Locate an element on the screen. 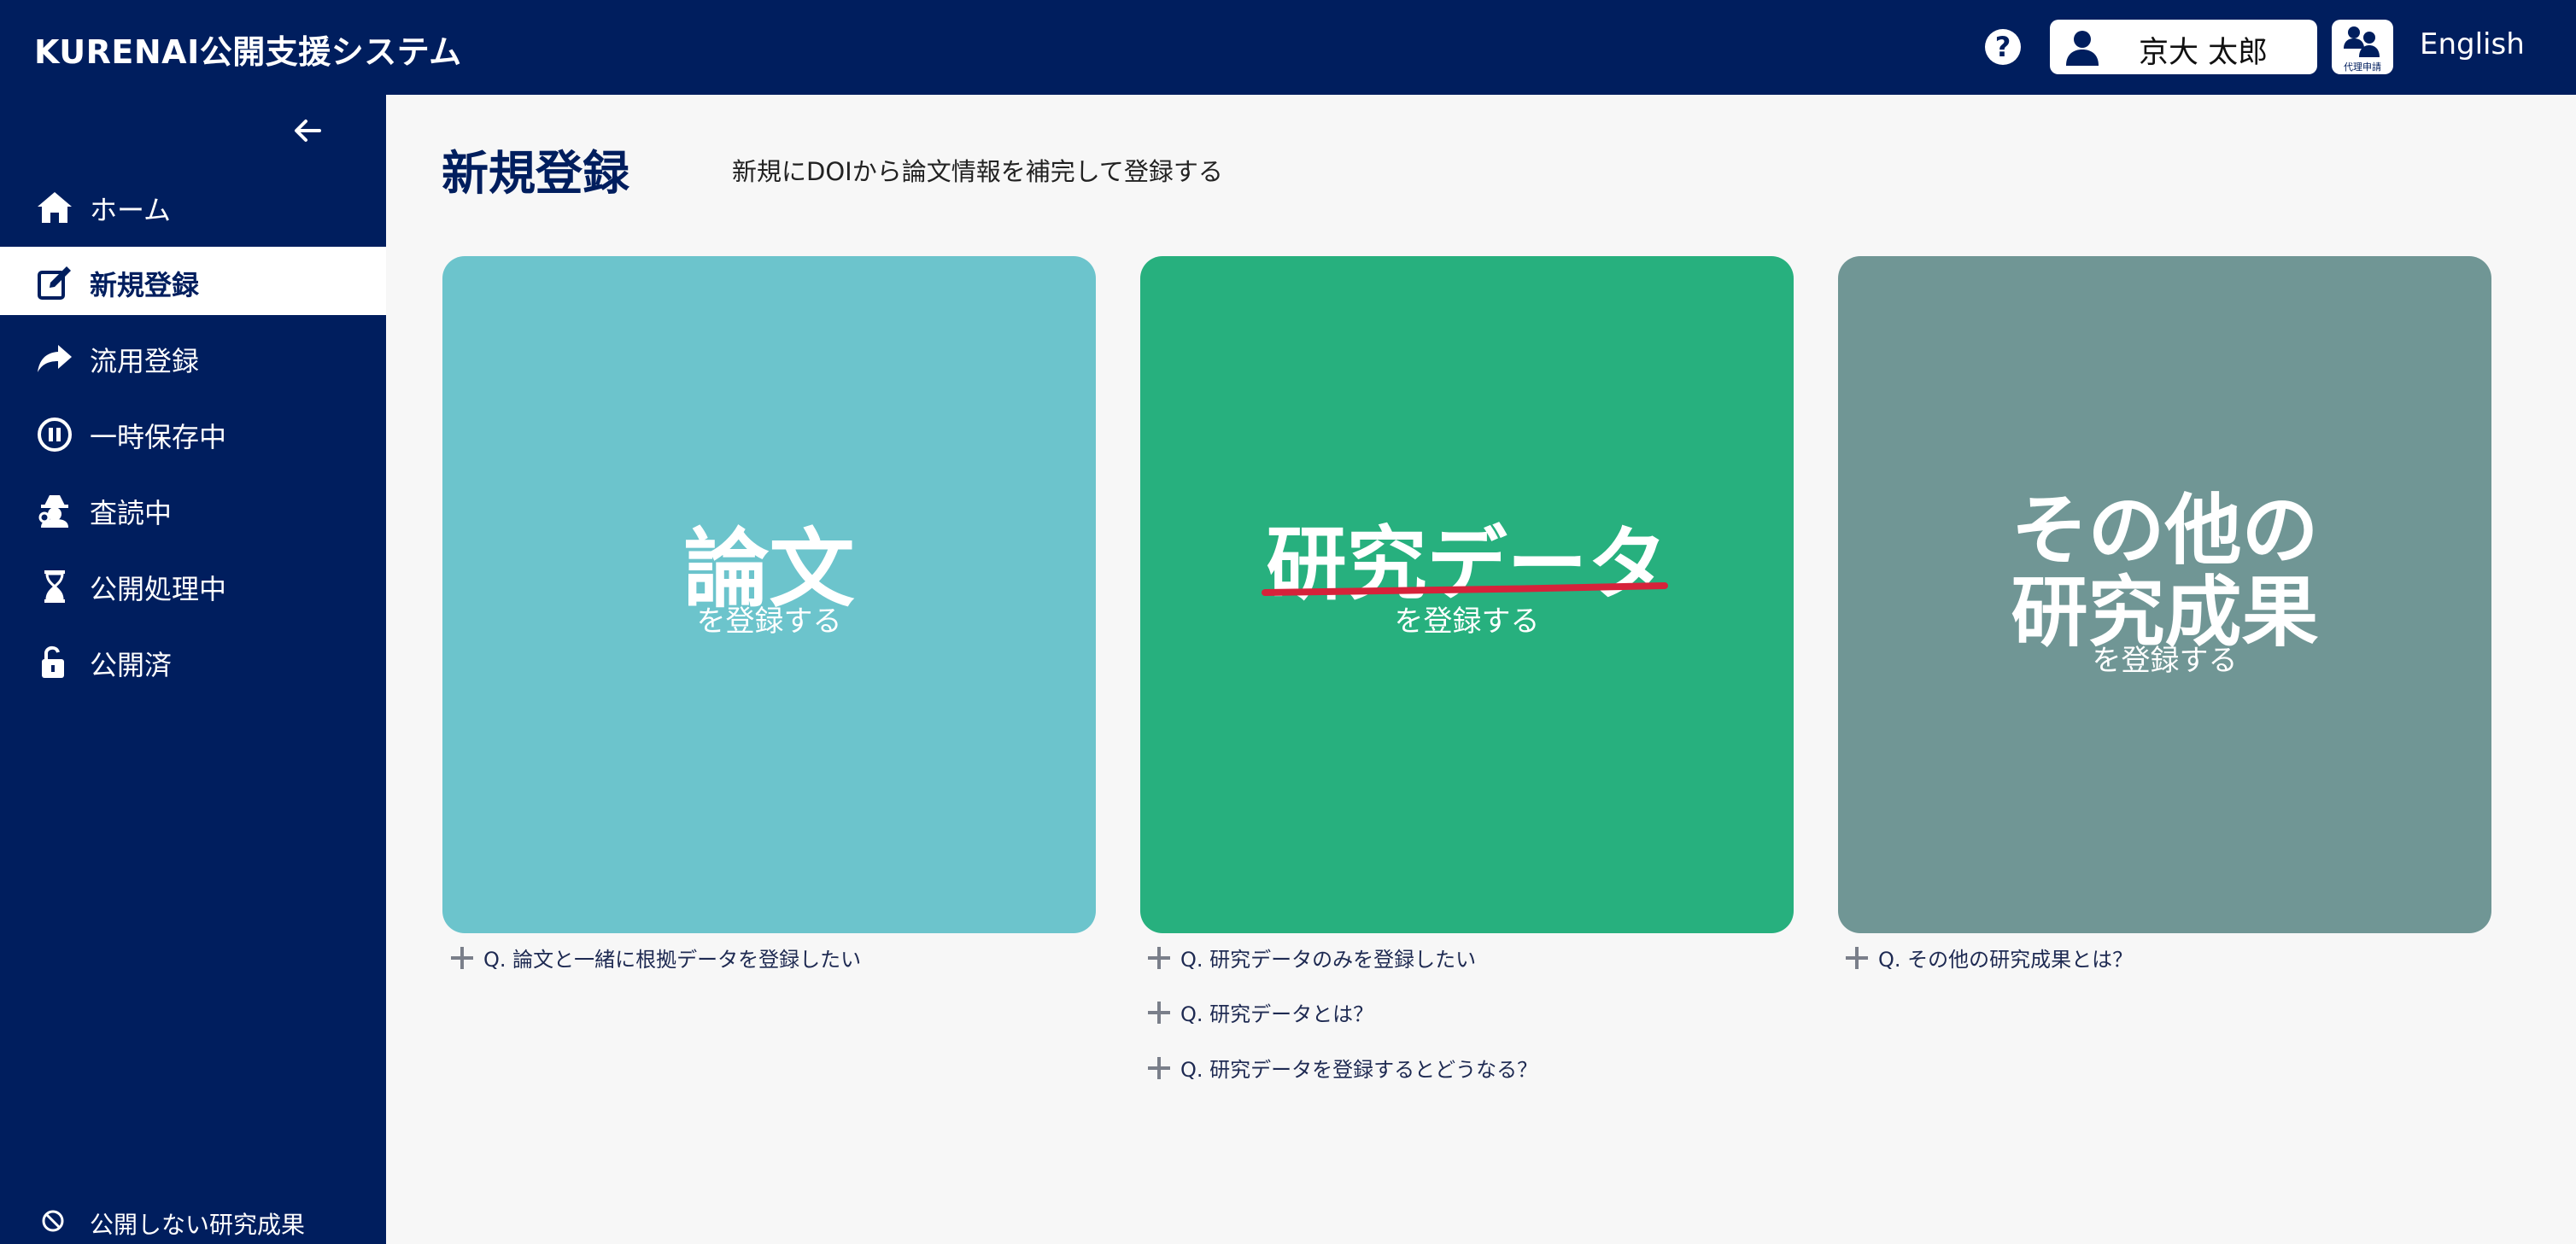 Image resolution: width=2576 pixels, height=1244 pixels. home-icon is located at coordinates (55, 207).